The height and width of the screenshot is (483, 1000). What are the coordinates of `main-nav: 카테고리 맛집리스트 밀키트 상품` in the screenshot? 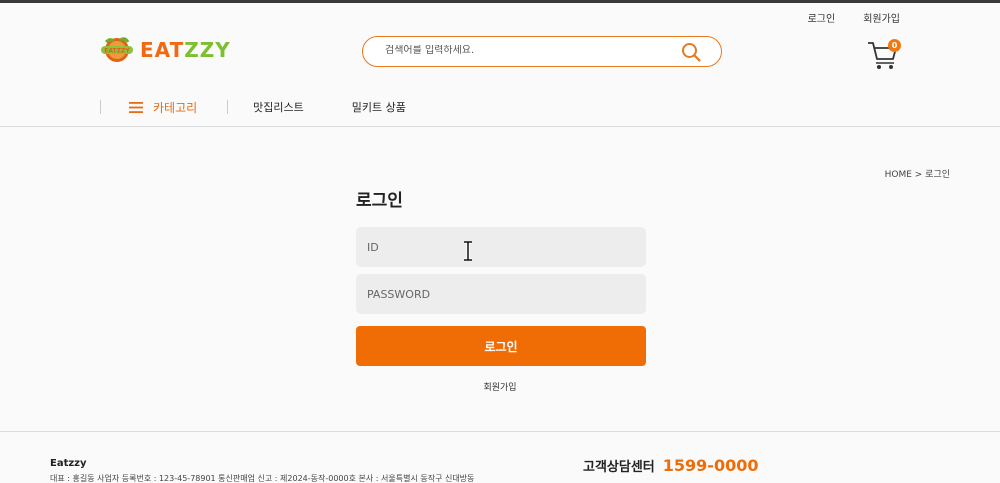 It's located at (253, 107).